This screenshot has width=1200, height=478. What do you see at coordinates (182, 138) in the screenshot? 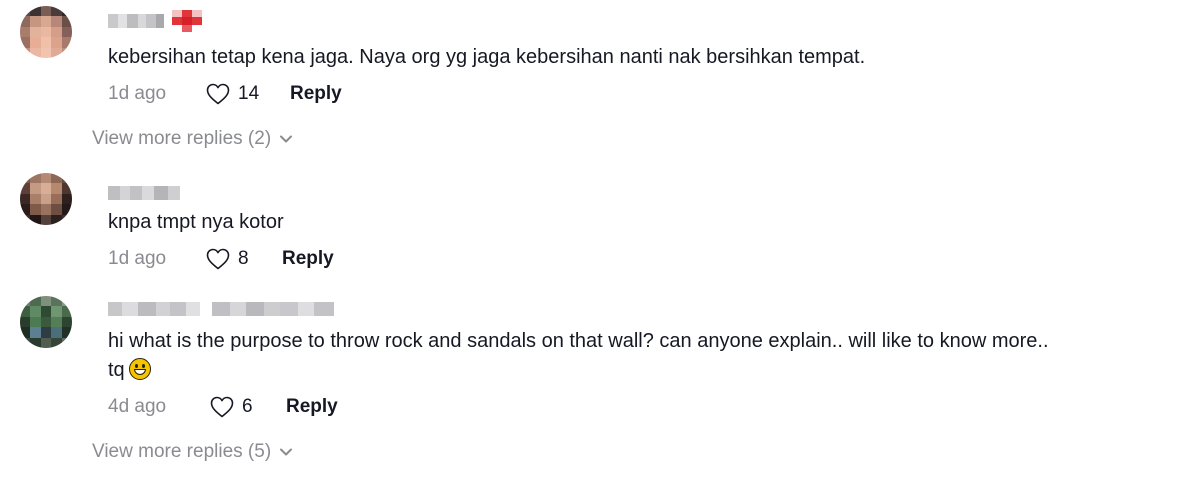
I see `view-more-label: View more replies (2)` at bounding box center [182, 138].